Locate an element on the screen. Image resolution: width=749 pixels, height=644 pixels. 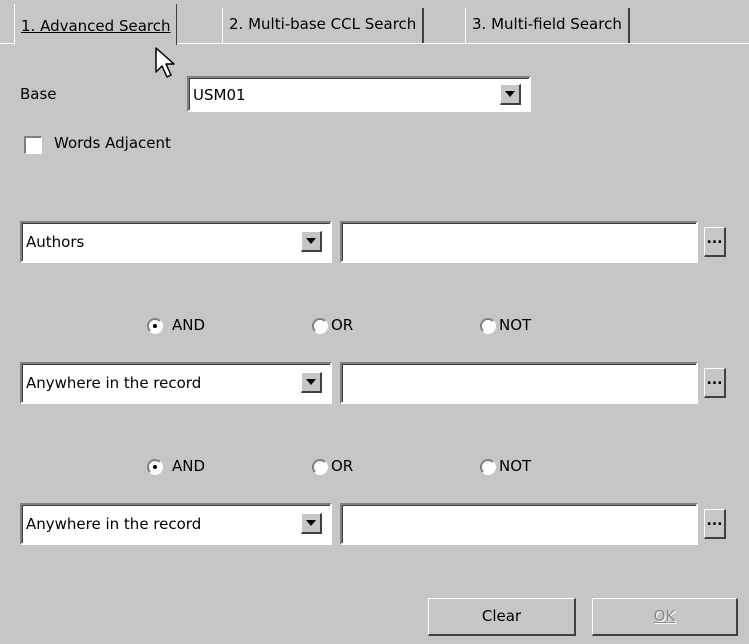
tab-multi-base-ccl-search-label: 2. Multi-base CCL Search is located at coordinates (323, 24).